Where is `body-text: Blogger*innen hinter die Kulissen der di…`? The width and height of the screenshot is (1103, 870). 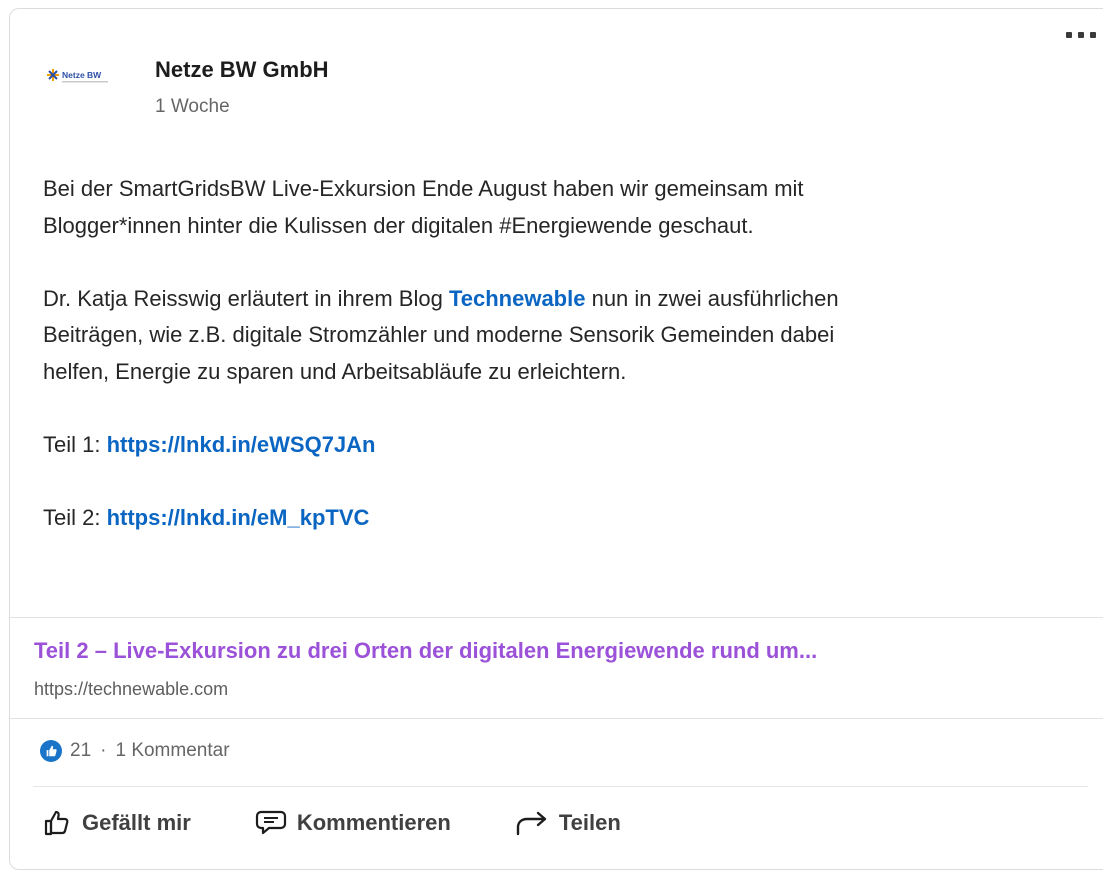 body-text: Blogger*innen hinter die Kulissen der di… is located at coordinates (271, 225).